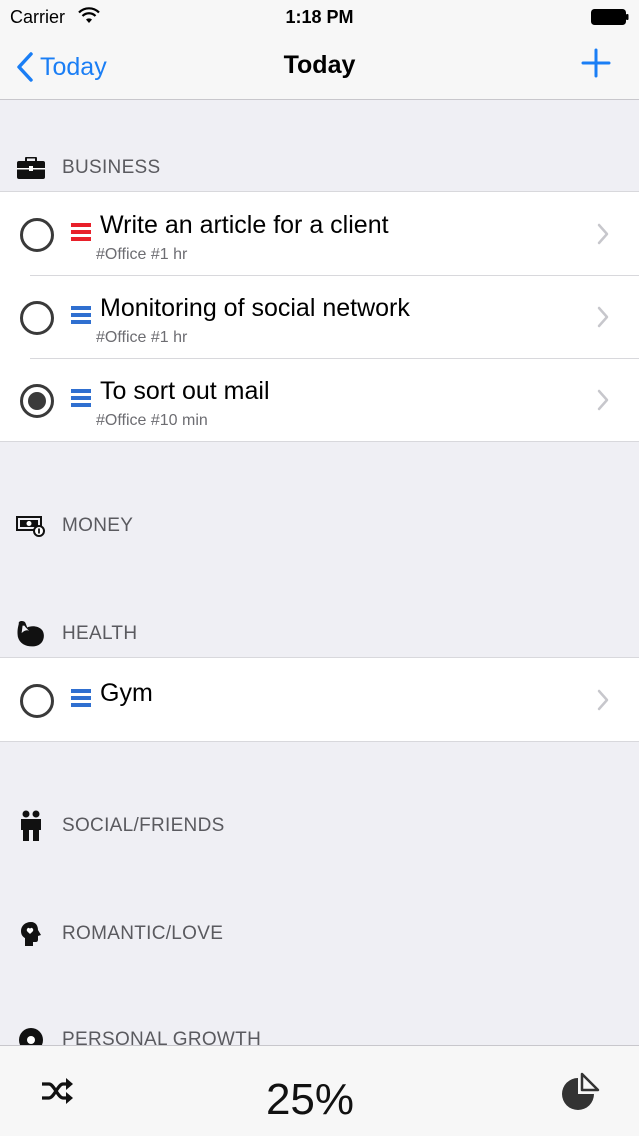  Describe the element at coordinates (31, 526) in the screenshot. I see `money-icon` at that location.